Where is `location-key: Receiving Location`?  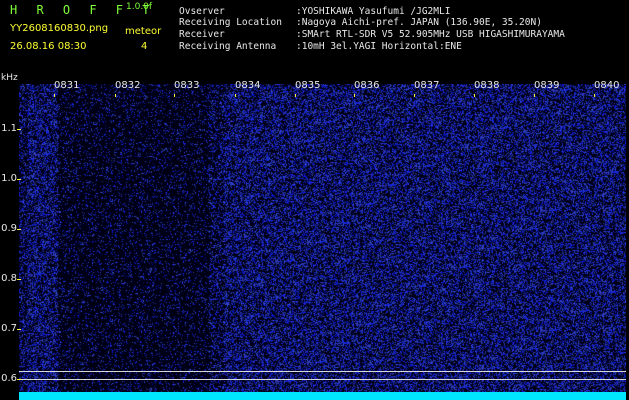
location-key: Receiving Location is located at coordinates (230, 22).